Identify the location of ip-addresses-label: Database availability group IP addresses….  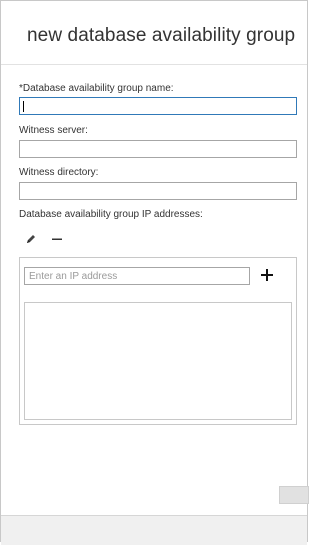
(111, 214).